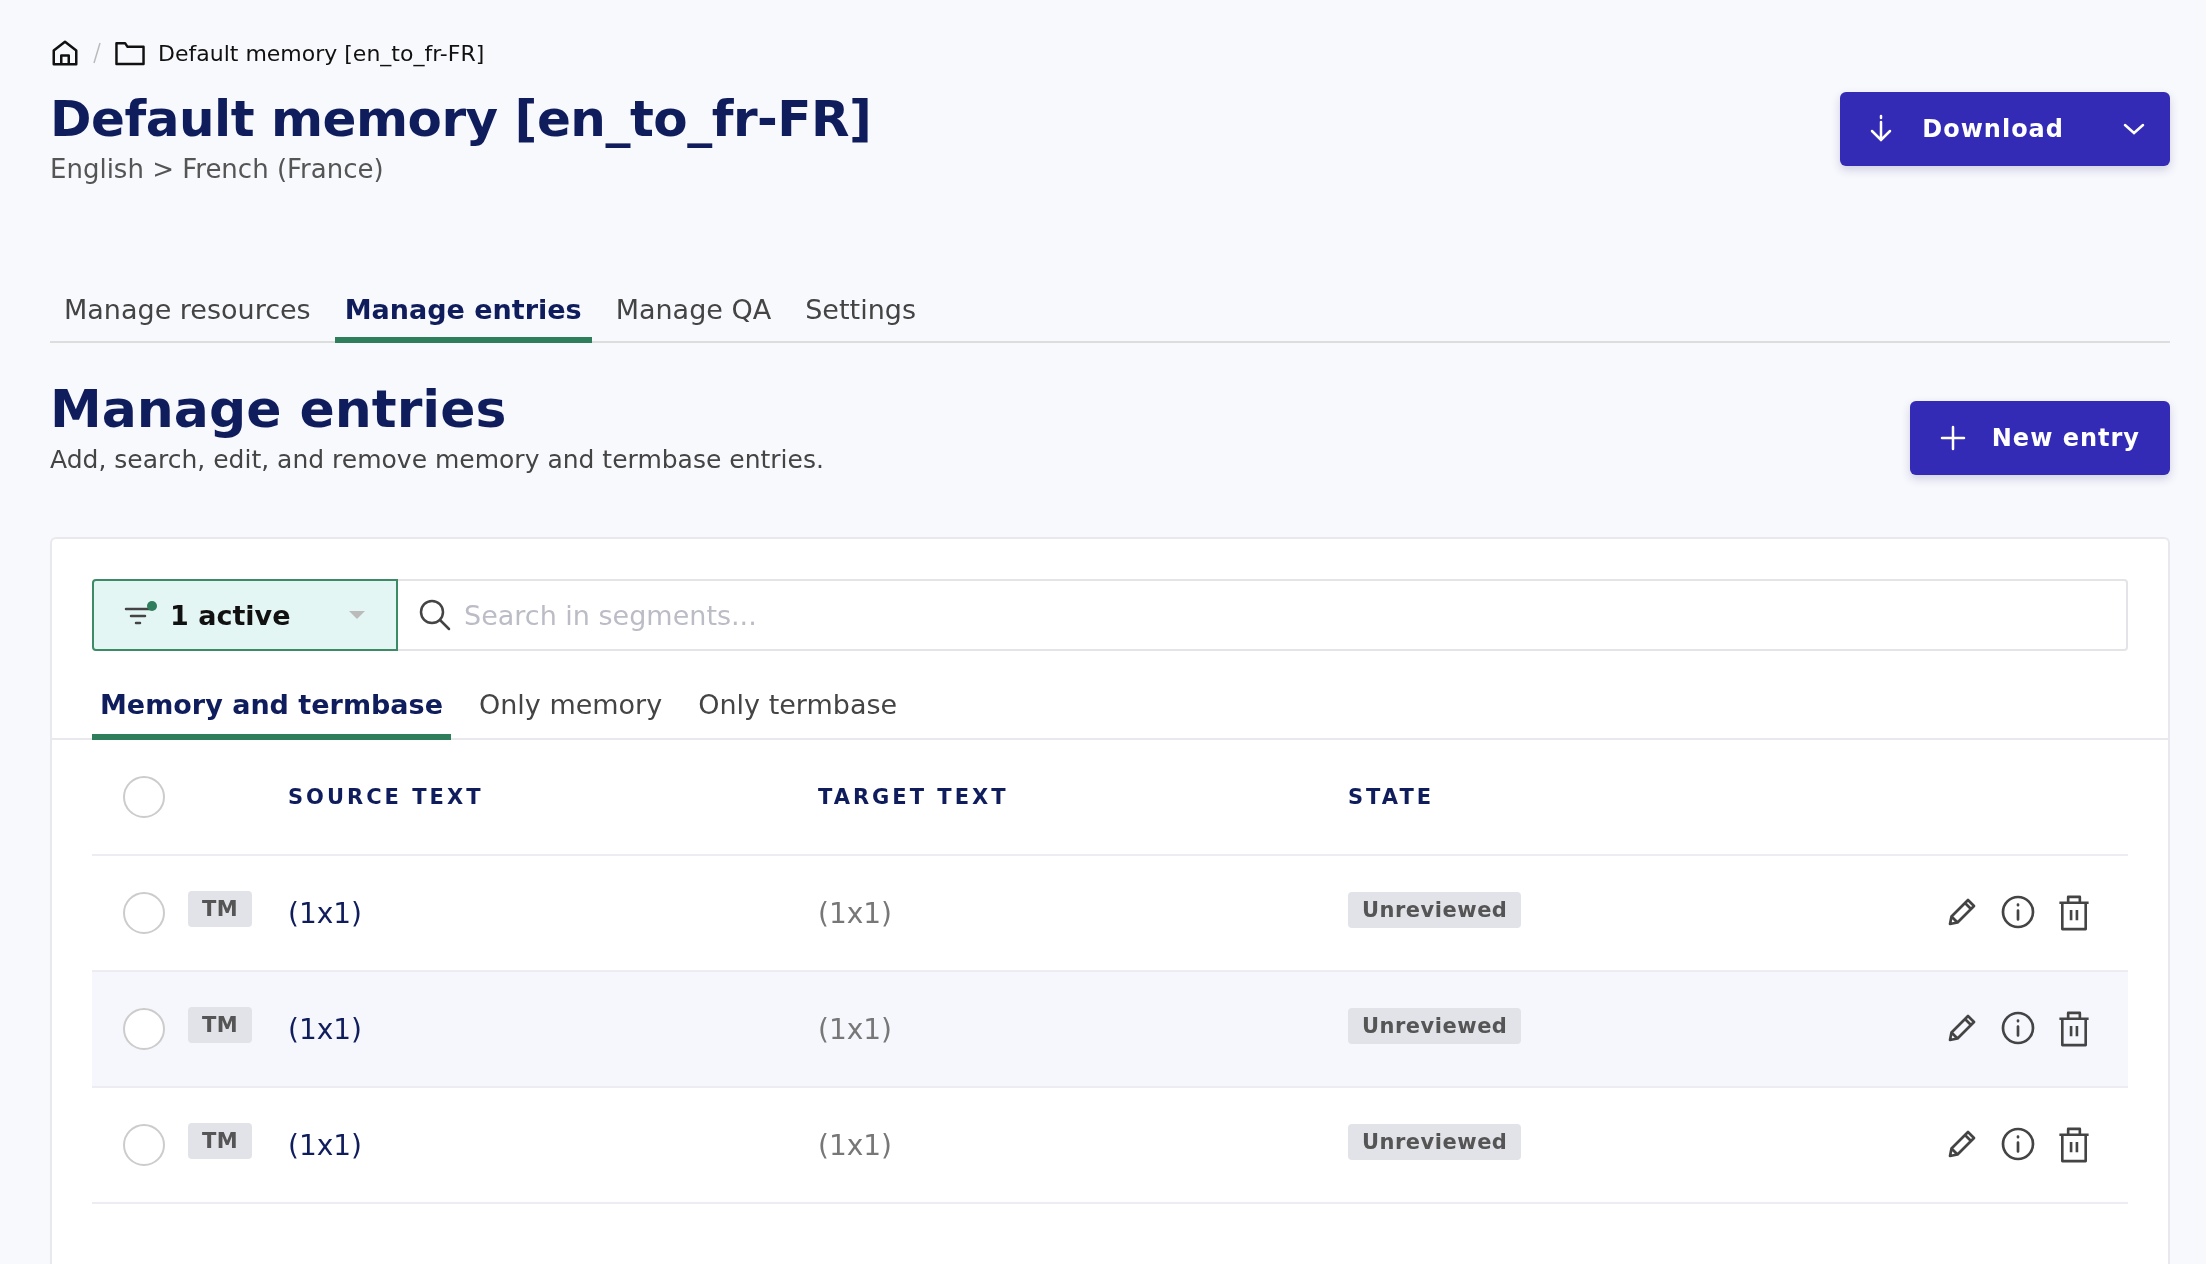 This screenshot has width=2206, height=1264. I want to click on home-icon, so click(65, 53).